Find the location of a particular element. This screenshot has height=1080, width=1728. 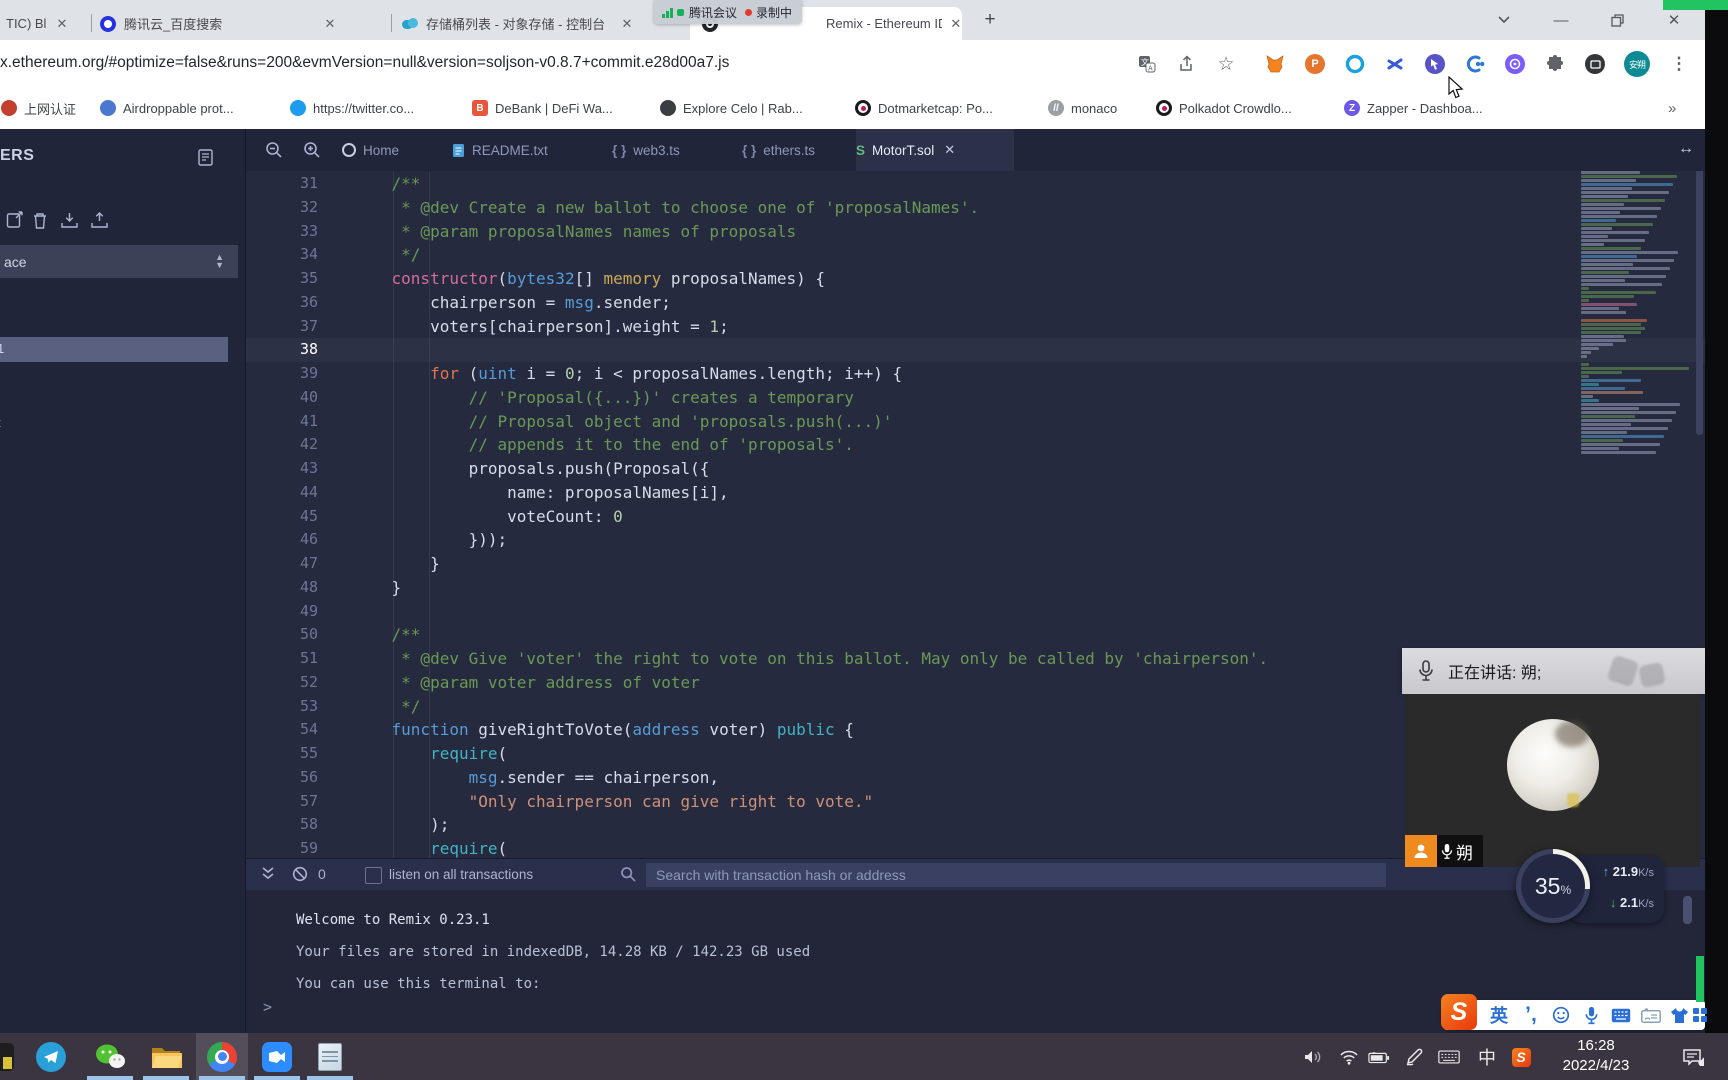

meeting-recording-pill: 腾讯会议 录制中 is located at coordinates (728, 12).